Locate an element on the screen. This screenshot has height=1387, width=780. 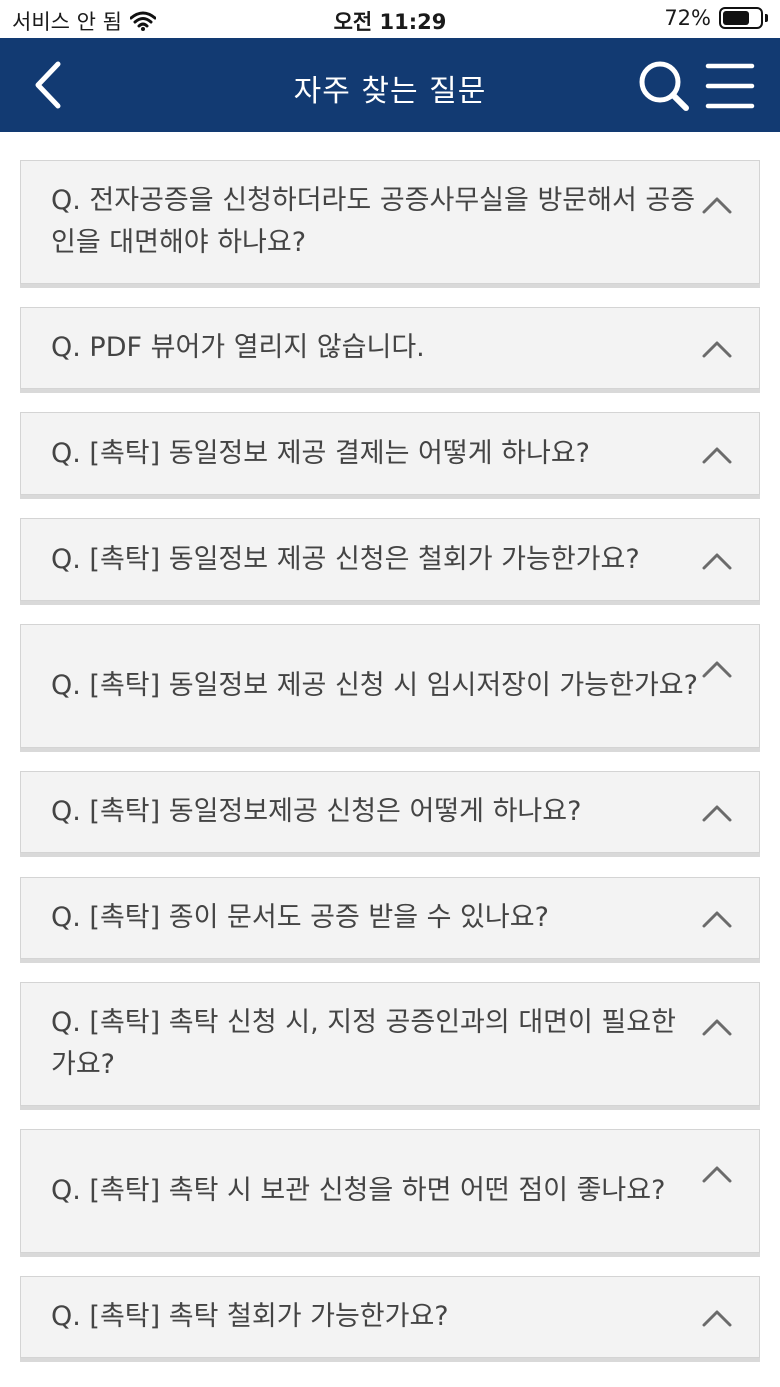
faq-question: Q. [촉탁] 동일정보 제공 신청 시 임시저장이 가능한가요? is located at coordinates (374, 685).